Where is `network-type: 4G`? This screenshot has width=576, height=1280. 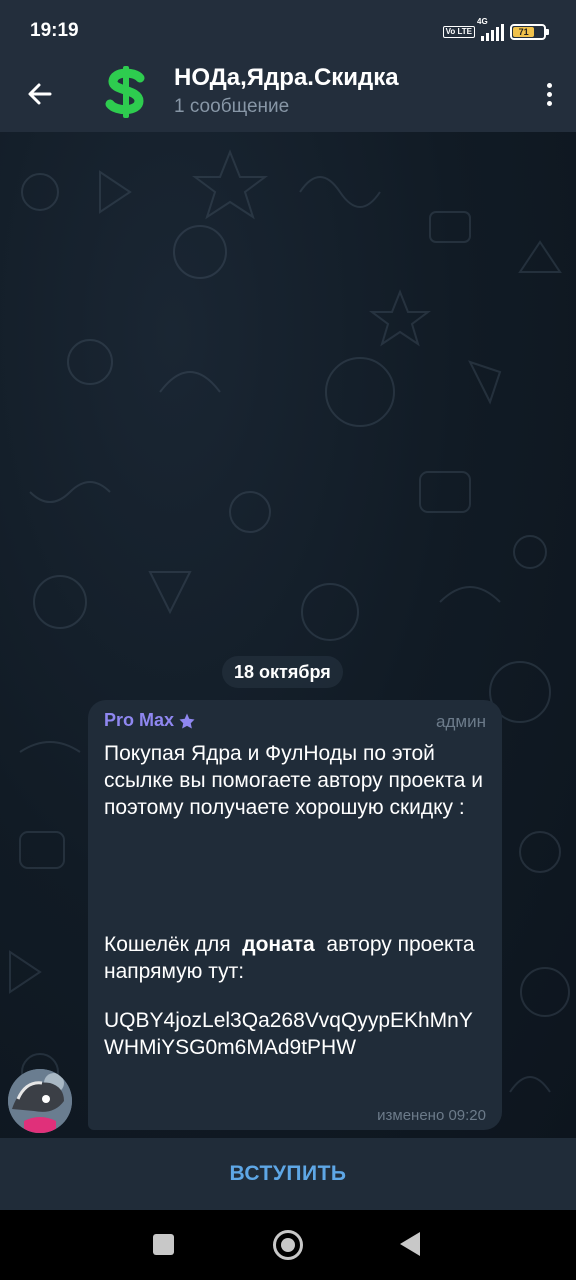
network-type: 4G is located at coordinates (482, 21).